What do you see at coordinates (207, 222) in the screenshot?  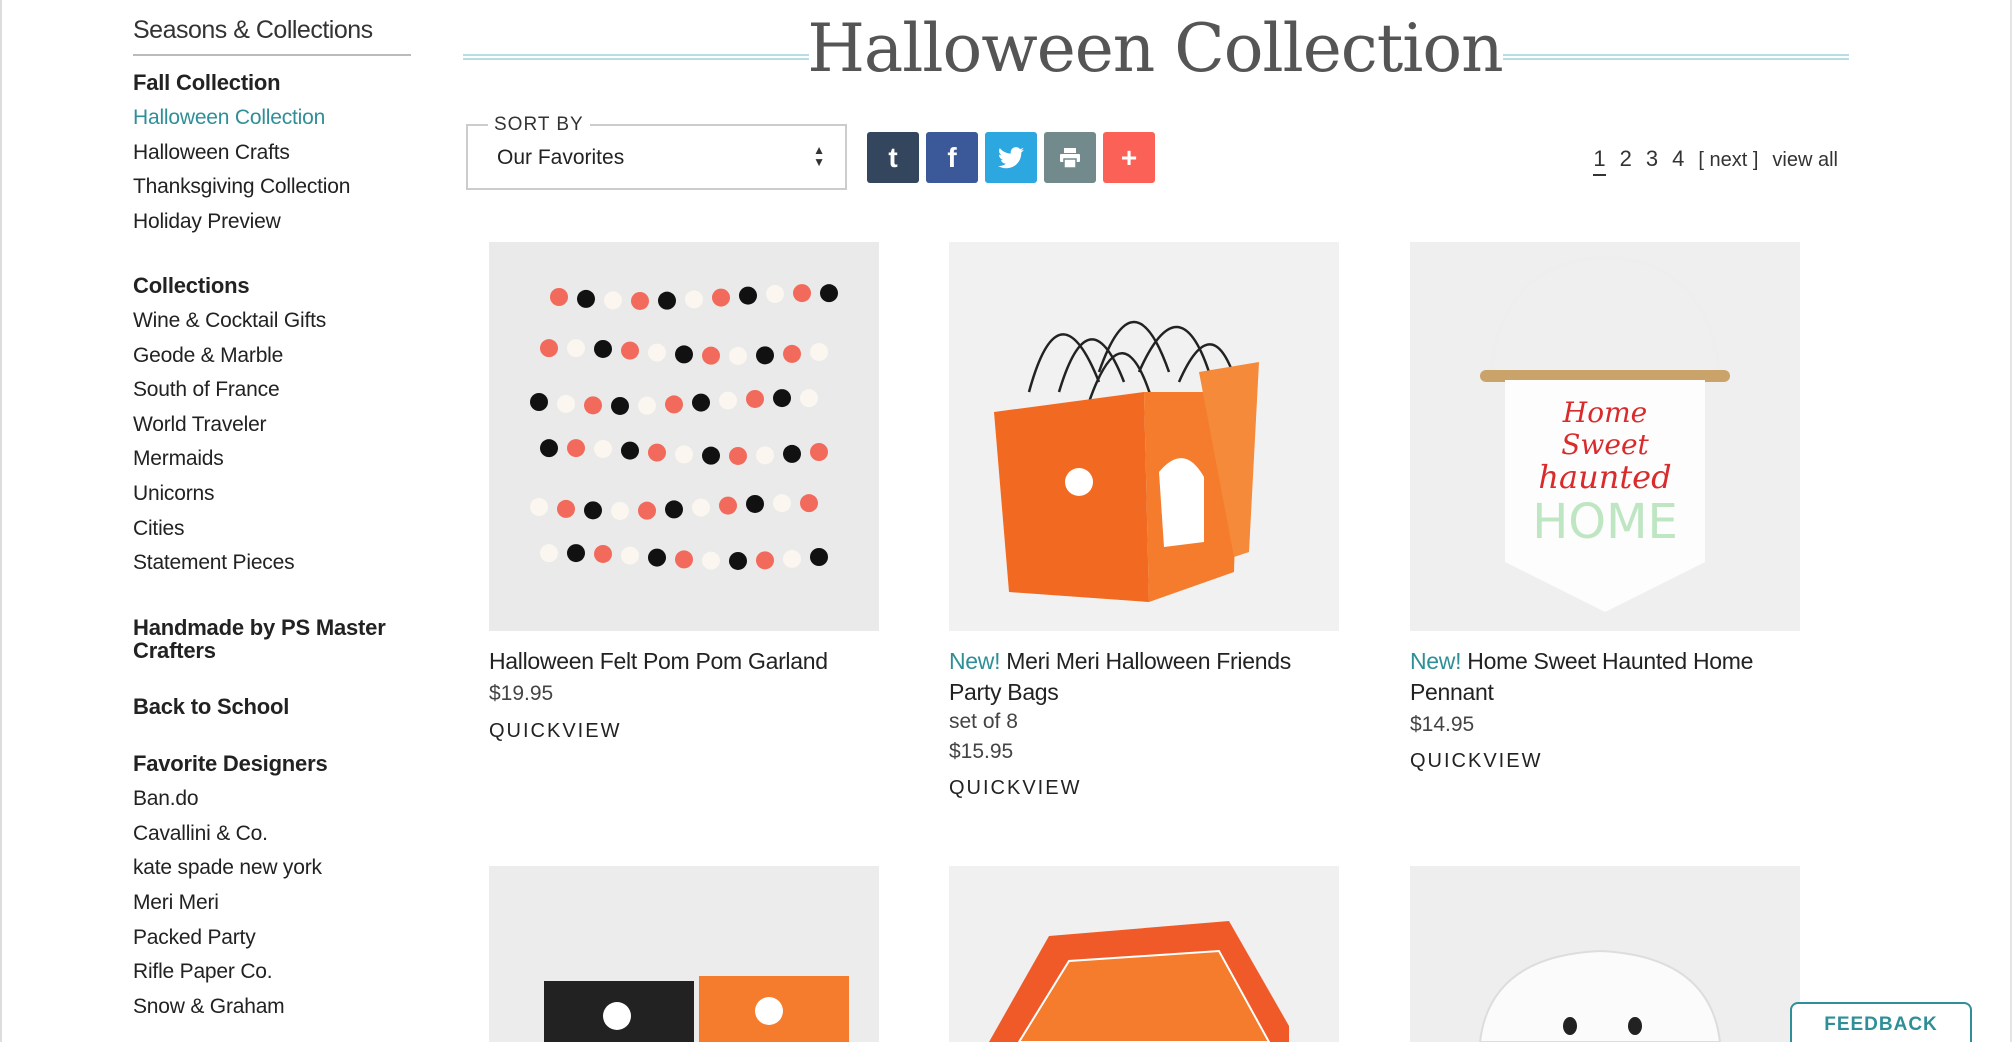 I see `sidebar-item-holiday-preview: Holiday Preview` at bounding box center [207, 222].